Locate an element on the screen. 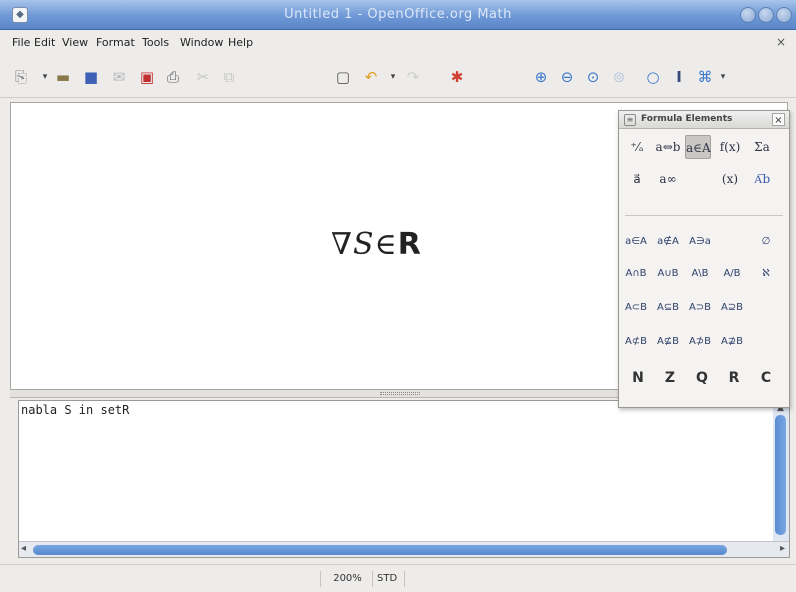 This screenshot has height=592, width=796. element-in: a∈A is located at coordinates (636, 242).